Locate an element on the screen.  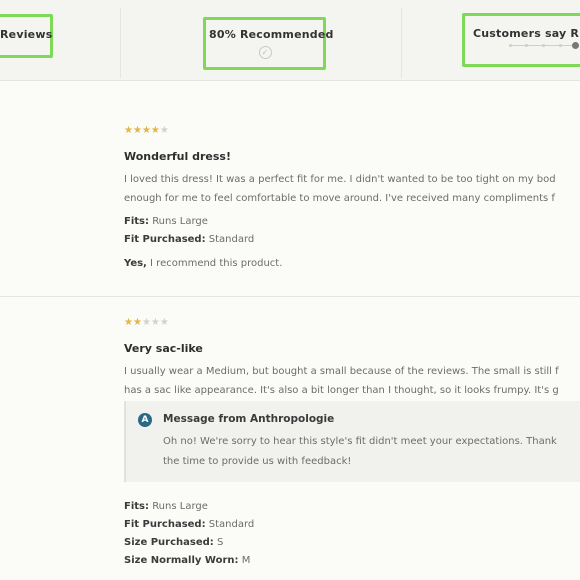
brand-avatar-icon: A is located at coordinates (145, 420).